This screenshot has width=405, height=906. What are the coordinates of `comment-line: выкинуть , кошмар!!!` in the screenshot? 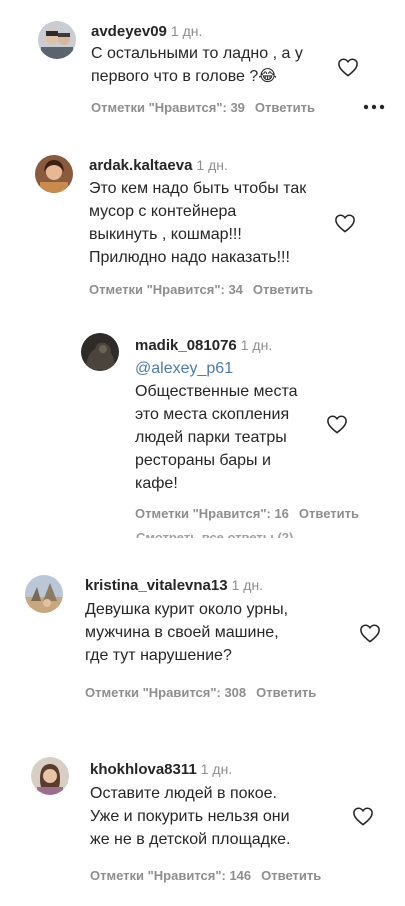 It's located at (165, 234).